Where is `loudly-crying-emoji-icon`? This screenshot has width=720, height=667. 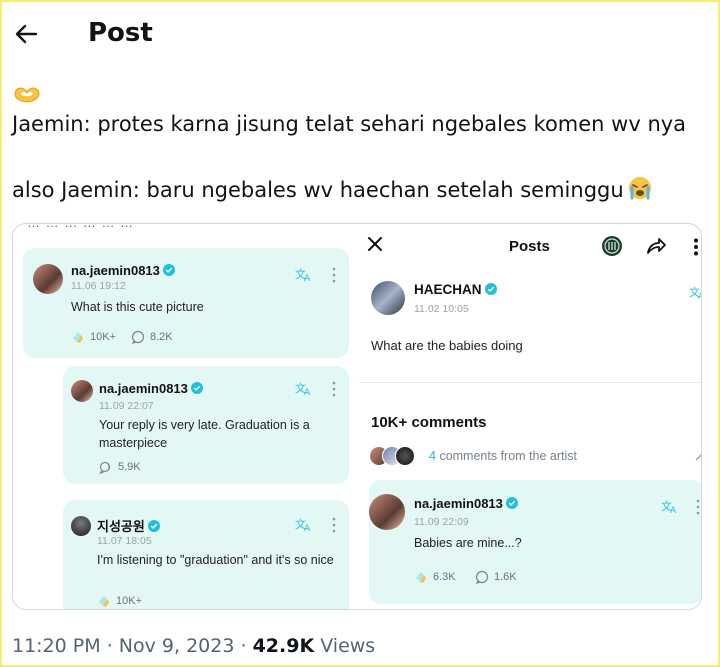
loudly-crying-emoji-icon is located at coordinates (639, 188).